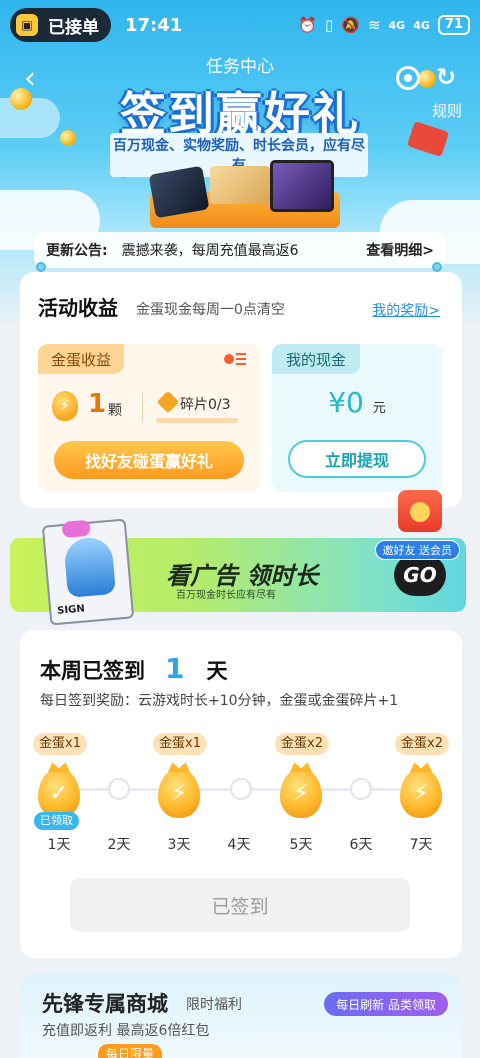 Image resolution: width=480 pixels, height=1058 pixels. Describe the element at coordinates (130, 1051) in the screenshot. I see `daily-limit-badge: 每日限量` at that location.